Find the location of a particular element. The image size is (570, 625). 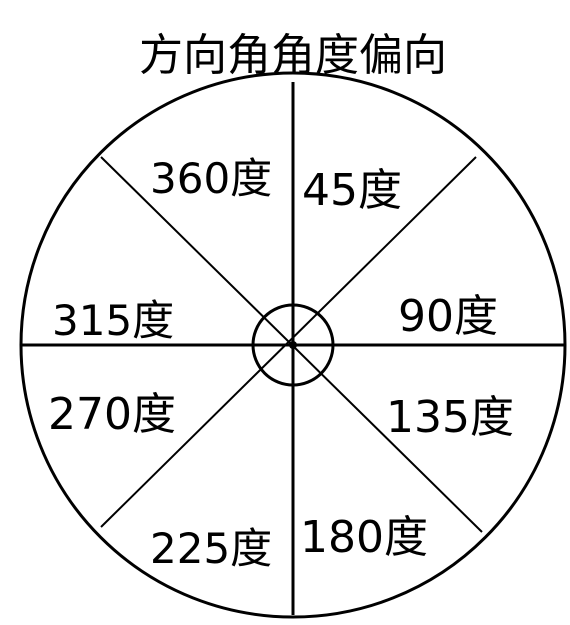

label-45: 45度 is located at coordinates (352, 190).